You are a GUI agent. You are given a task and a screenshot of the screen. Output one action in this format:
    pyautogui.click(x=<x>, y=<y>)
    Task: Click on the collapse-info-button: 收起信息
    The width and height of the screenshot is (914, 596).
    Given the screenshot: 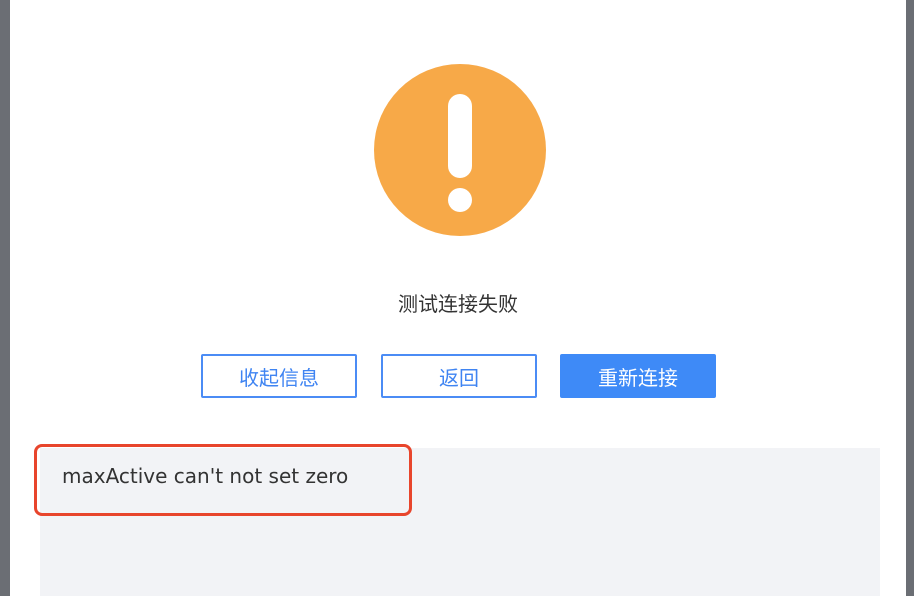 What is the action you would take?
    pyautogui.click(x=279, y=376)
    